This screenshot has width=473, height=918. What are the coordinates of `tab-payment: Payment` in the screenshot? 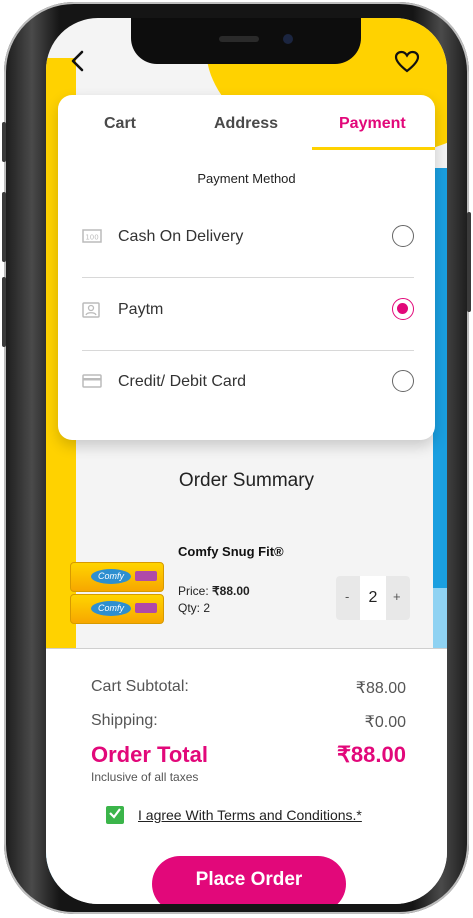 It's located at (372, 124).